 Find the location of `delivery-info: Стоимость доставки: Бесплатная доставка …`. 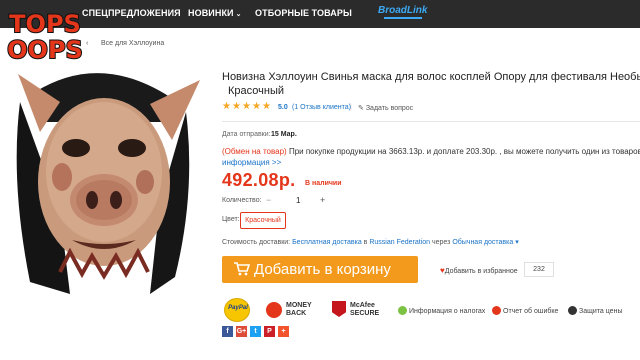

delivery-info: Стоимость доставки: Бесплатная доставка … is located at coordinates (370, 242).